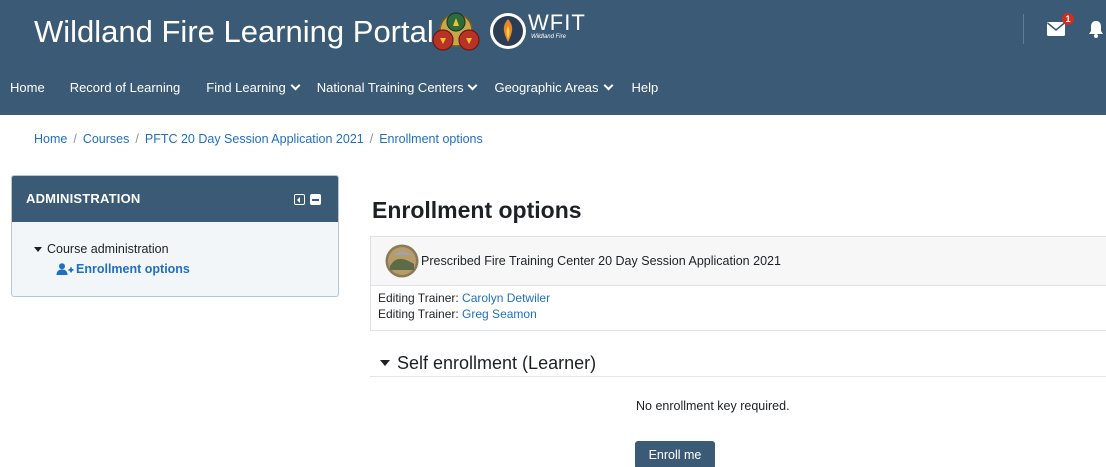 Image resolution: width=1106 pixels, height=467 pixels. What do you see at coordinates (1096, 29) in the screenshot?
I see `bell-icon` at bounding box center [1096, 29].